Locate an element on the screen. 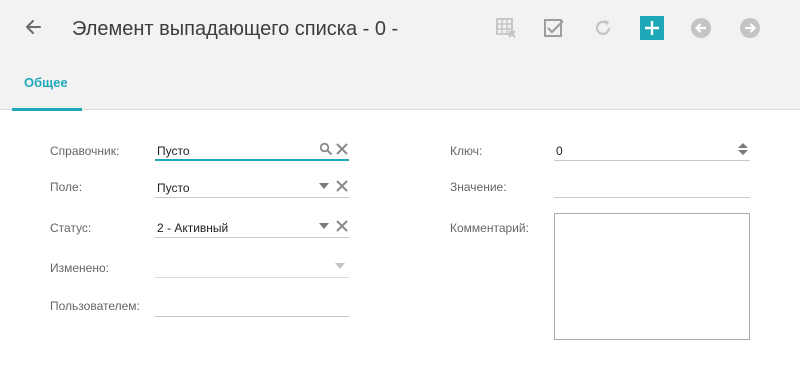 The image size is (800, 378). tab-active-indicator is located at coordinates (47, 109).